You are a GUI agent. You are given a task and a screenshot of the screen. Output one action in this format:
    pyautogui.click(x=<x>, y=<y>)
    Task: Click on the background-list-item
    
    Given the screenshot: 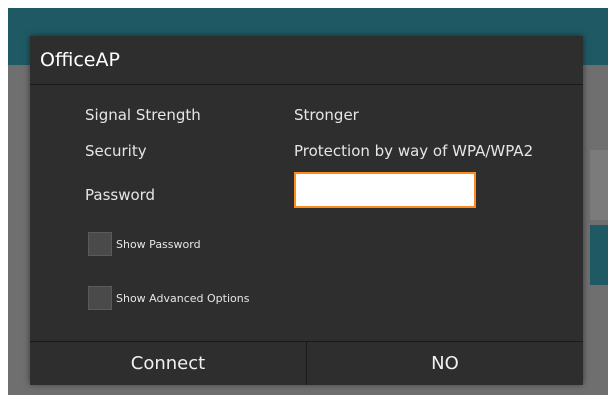 What is the action you would take?
    pyautogui.click(x=599, y=185)
    